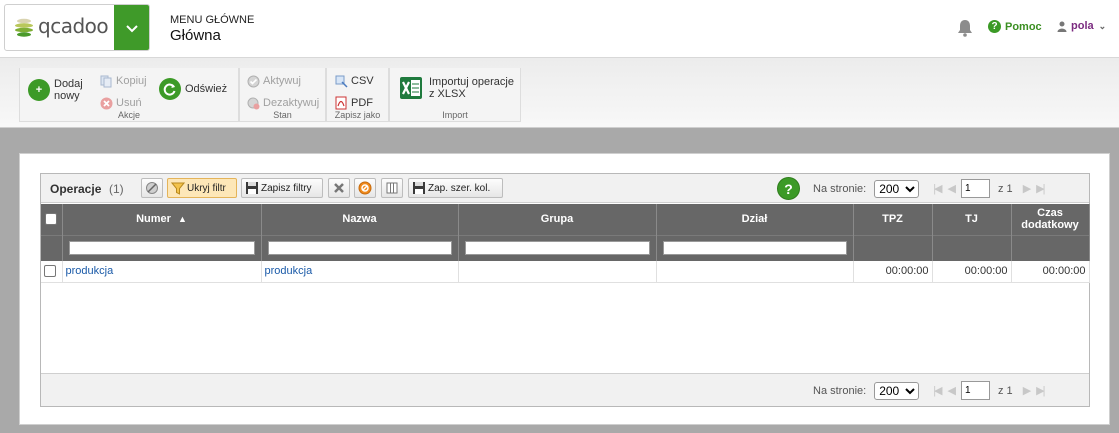 Image resolution: width=1119 pixels, height=433 pixels. I want to click on select-all-header, so click(52, 219).